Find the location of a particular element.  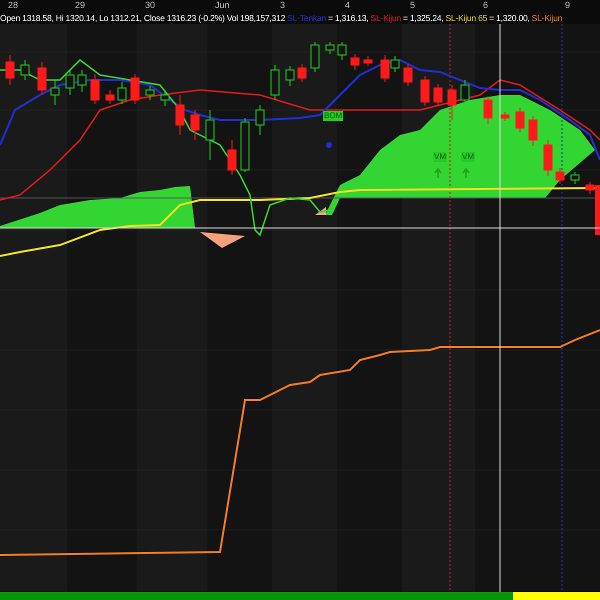

date-label: 6 is located at coordinates (485, 5).